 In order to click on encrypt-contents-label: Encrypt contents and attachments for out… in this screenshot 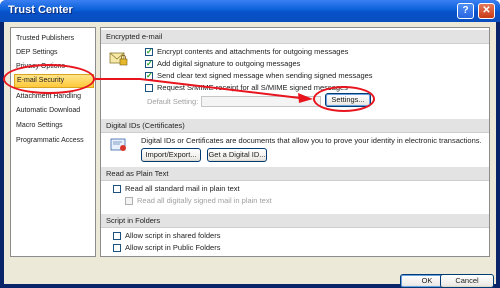, I will do `click(253, 51)`.